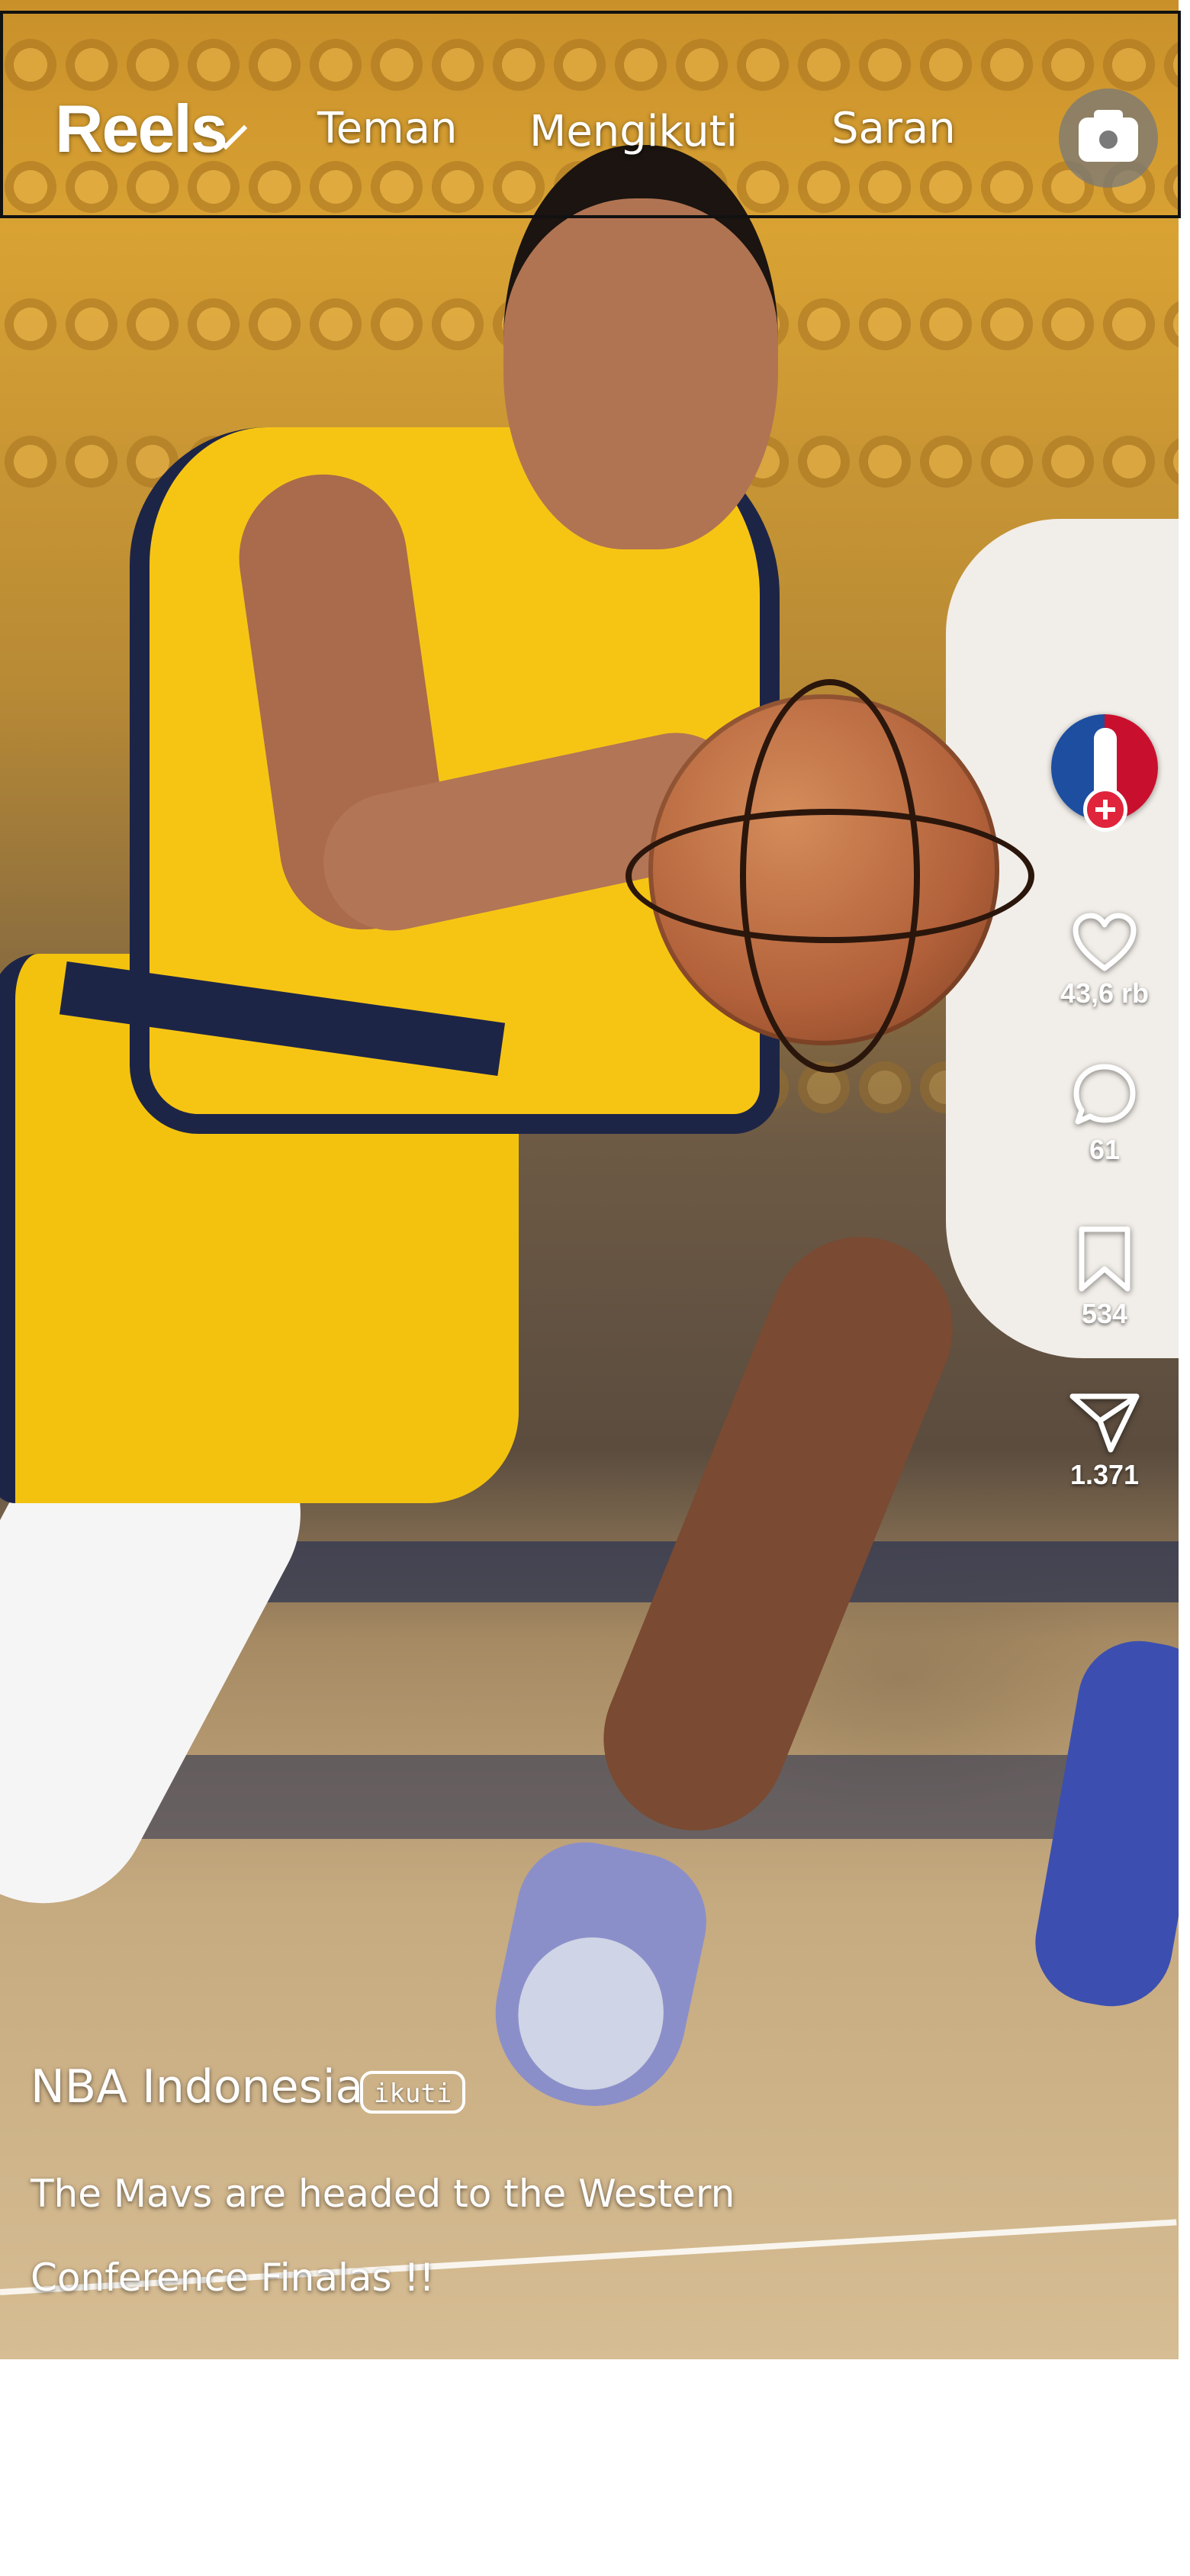  I want to click on basketball, so click(830, 876).